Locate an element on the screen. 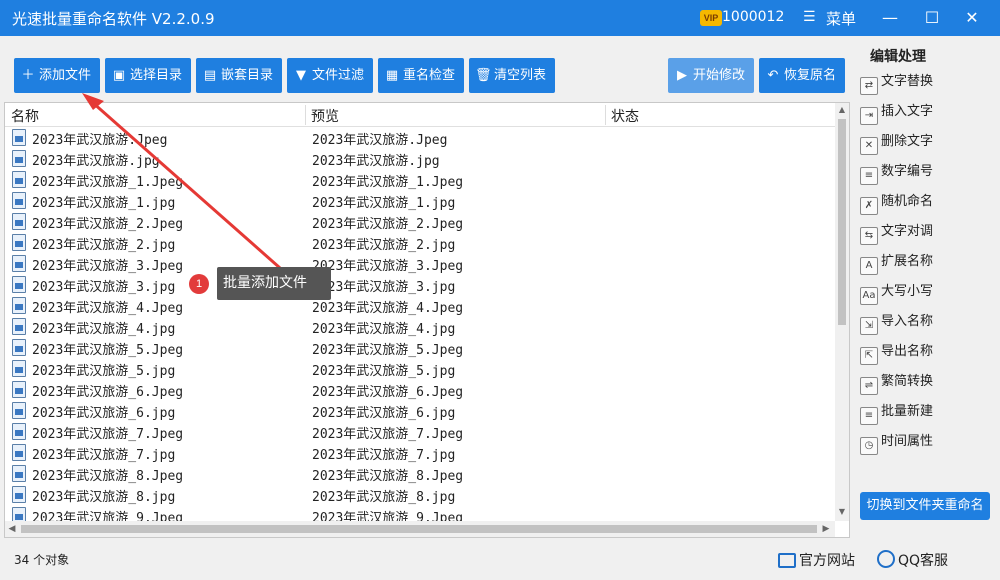 The height and width of the screenshot is (580, 1000). tooltip: 批量添加文件 is located at coordinates (274, 283).